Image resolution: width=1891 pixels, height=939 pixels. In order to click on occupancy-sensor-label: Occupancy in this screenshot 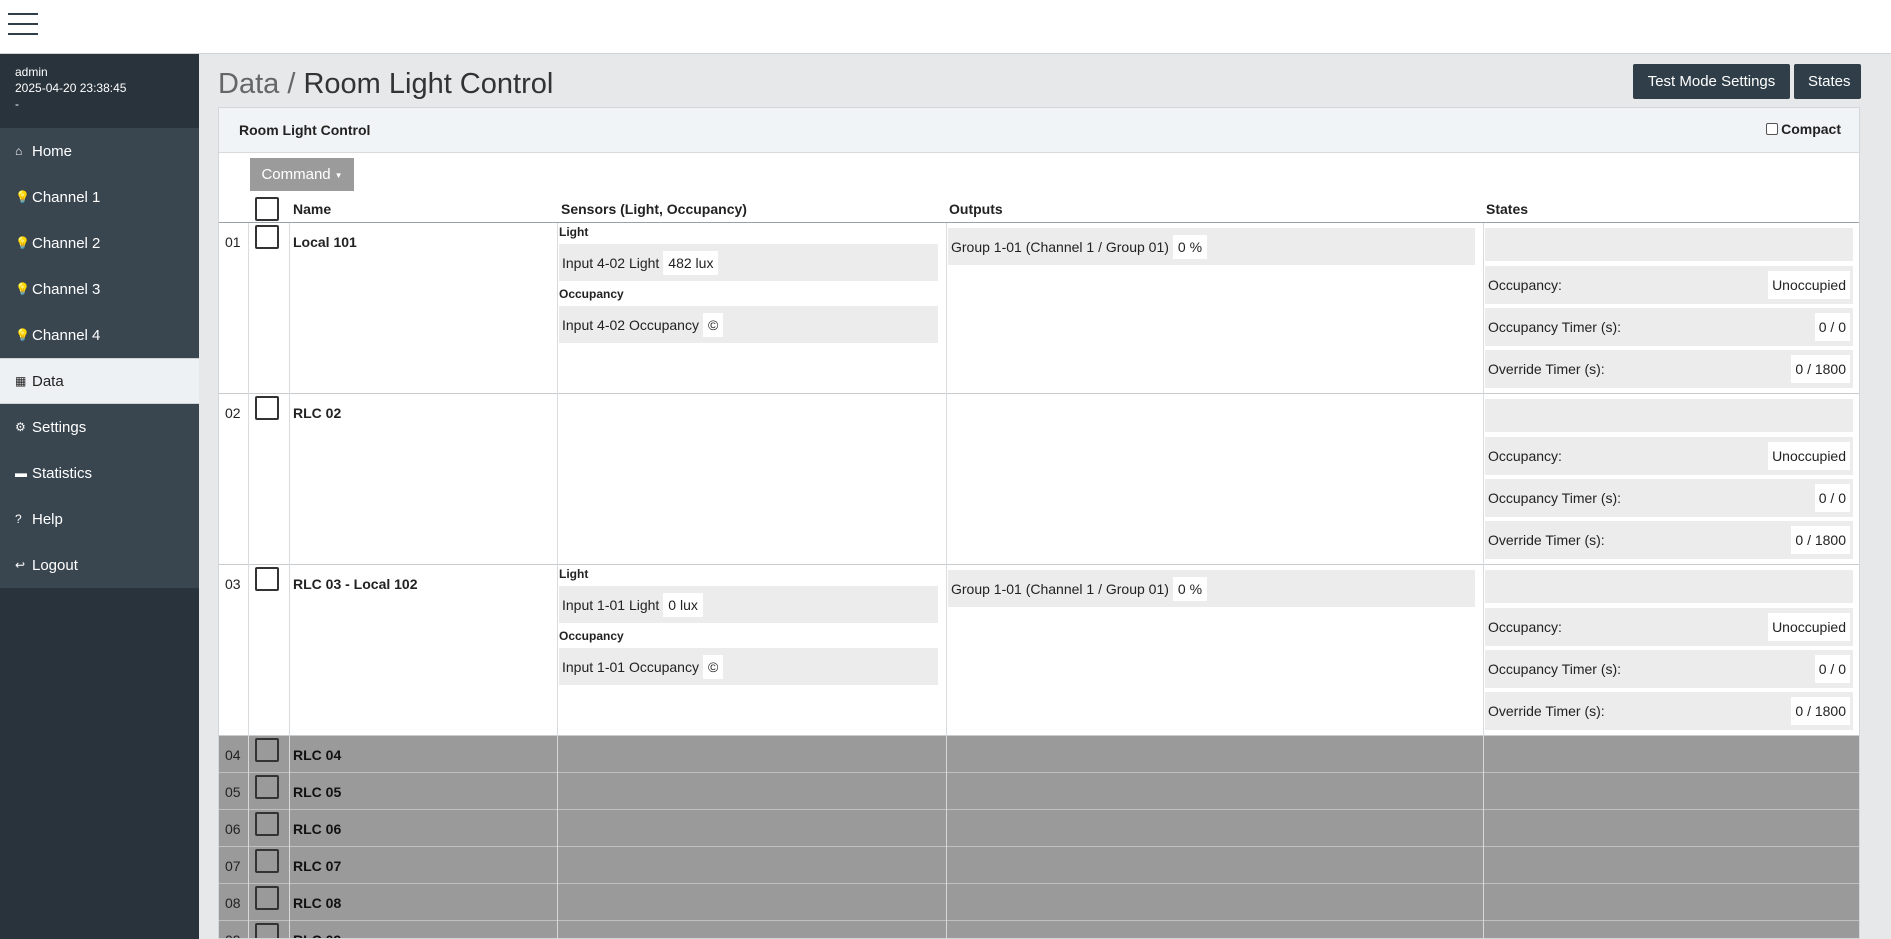, I will do `click(591, 294)`.